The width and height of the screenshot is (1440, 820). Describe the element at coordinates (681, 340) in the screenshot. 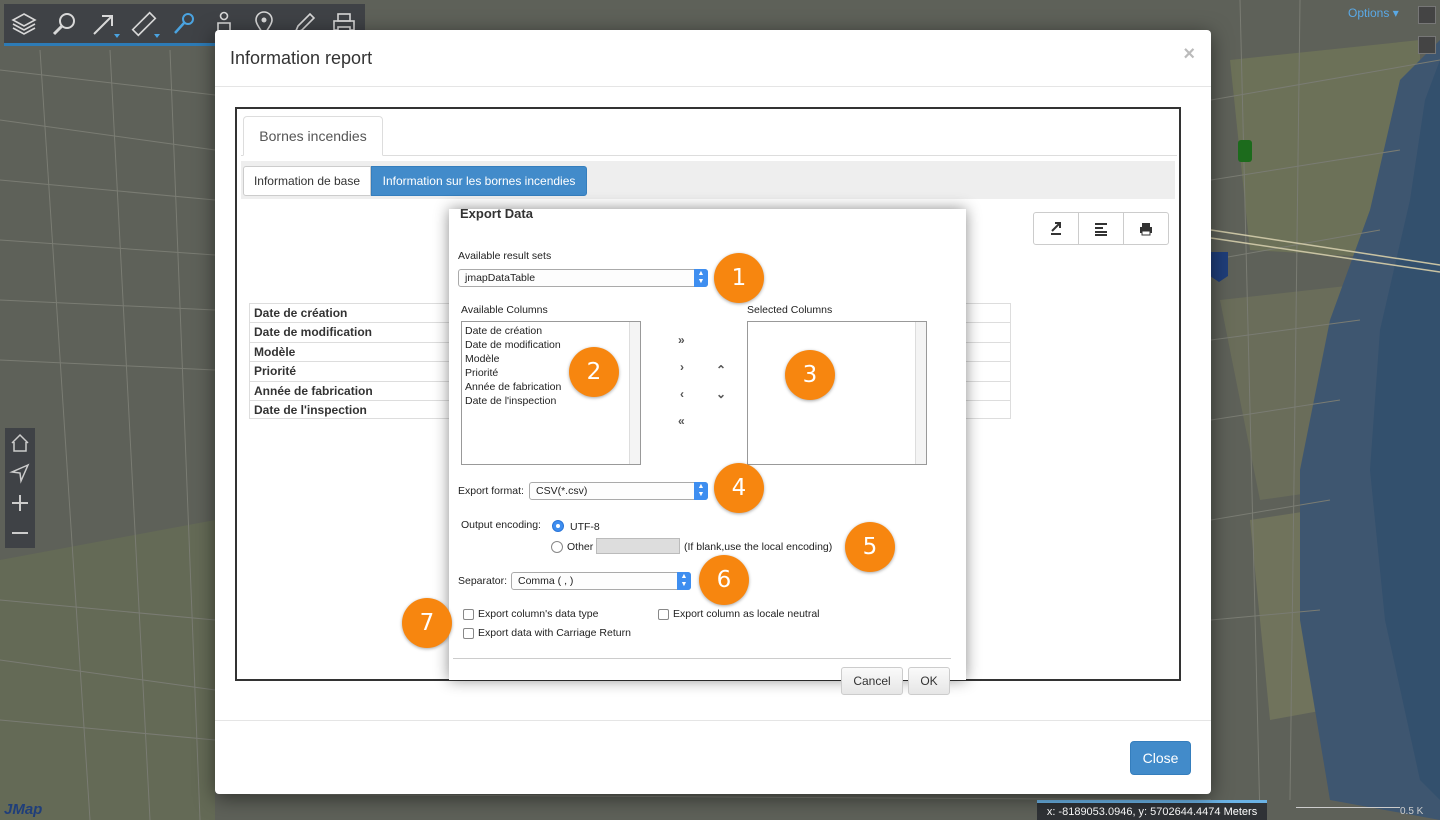

I see `move-all-right-icon: »` at that location.